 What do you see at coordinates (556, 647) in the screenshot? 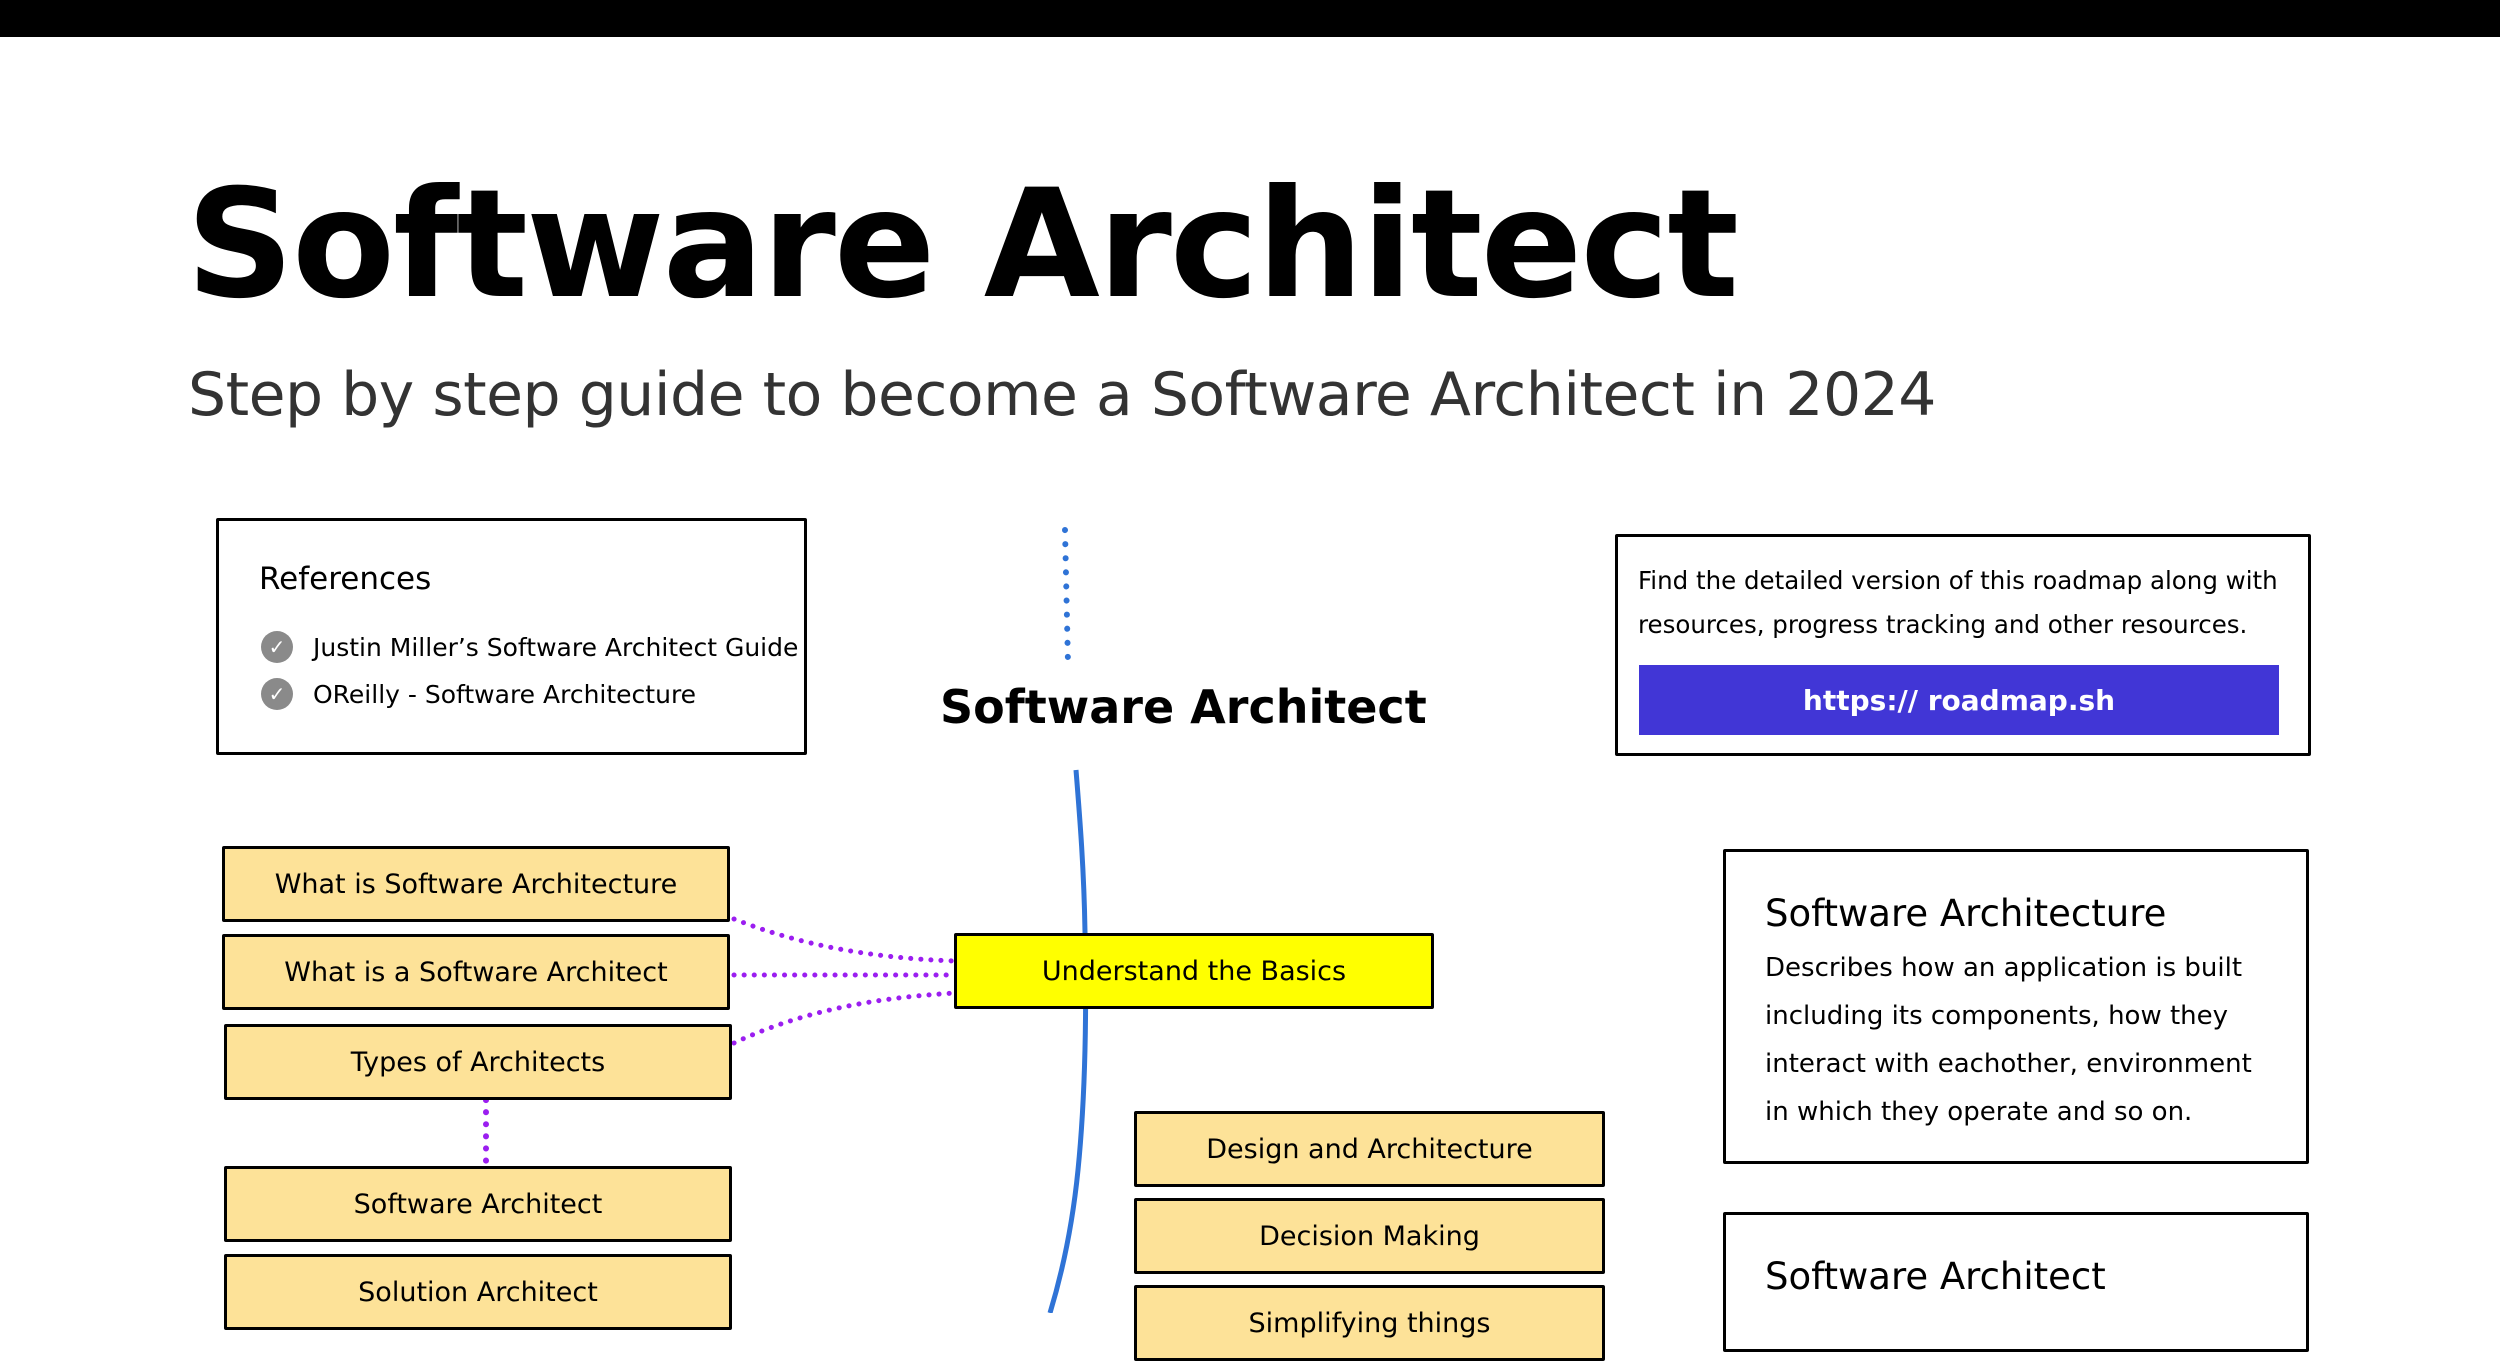
I see `reference-label: Justin Miller’s Software Architect Guide` at bounding box center [556, 647].